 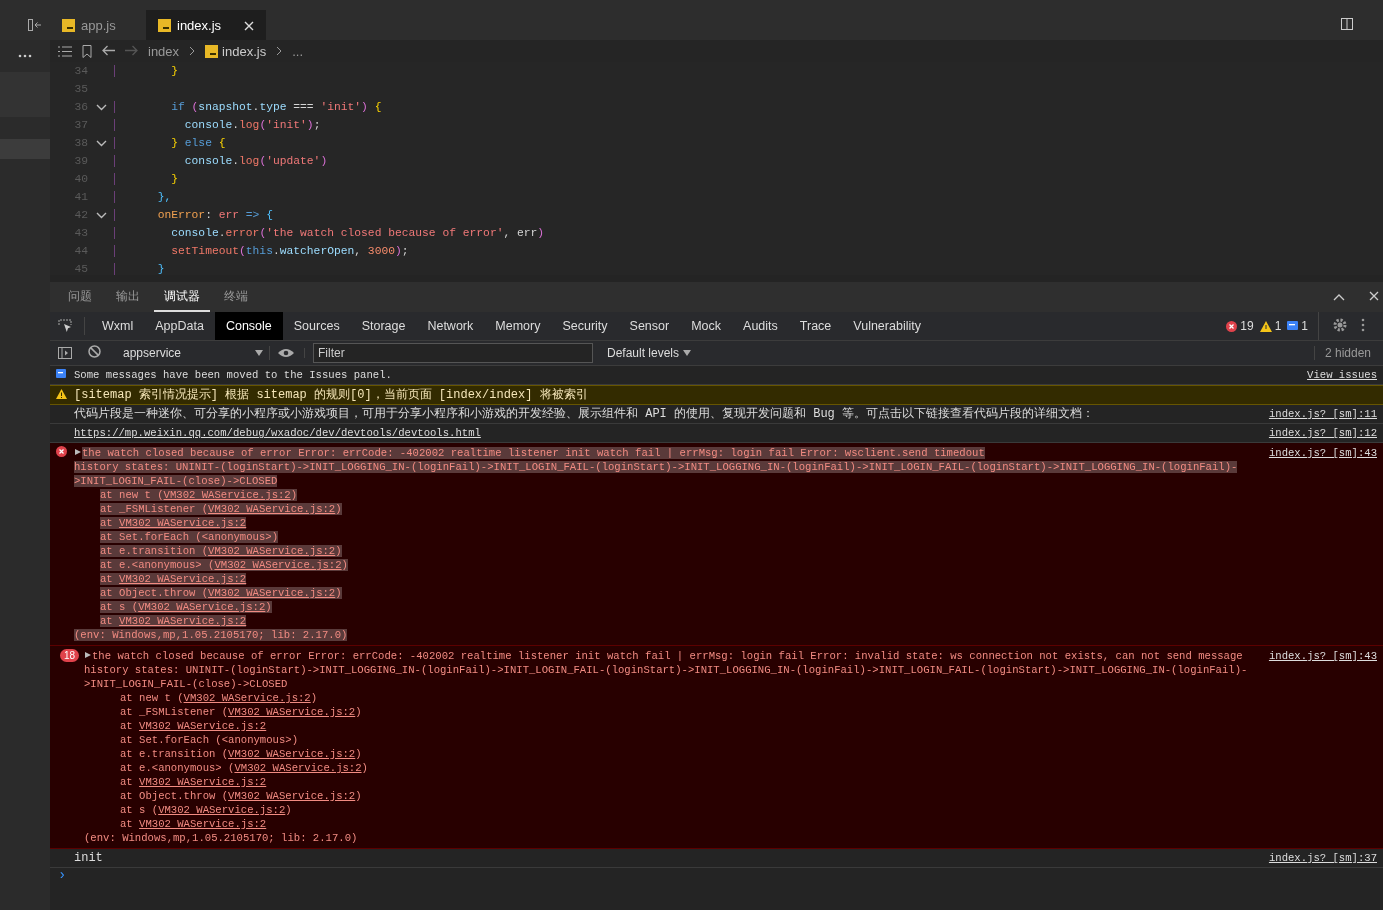 What do you see at coordinates (94, 351) in the screenshot?
I see `clear-console-icon` at bounding box center [94, 351].